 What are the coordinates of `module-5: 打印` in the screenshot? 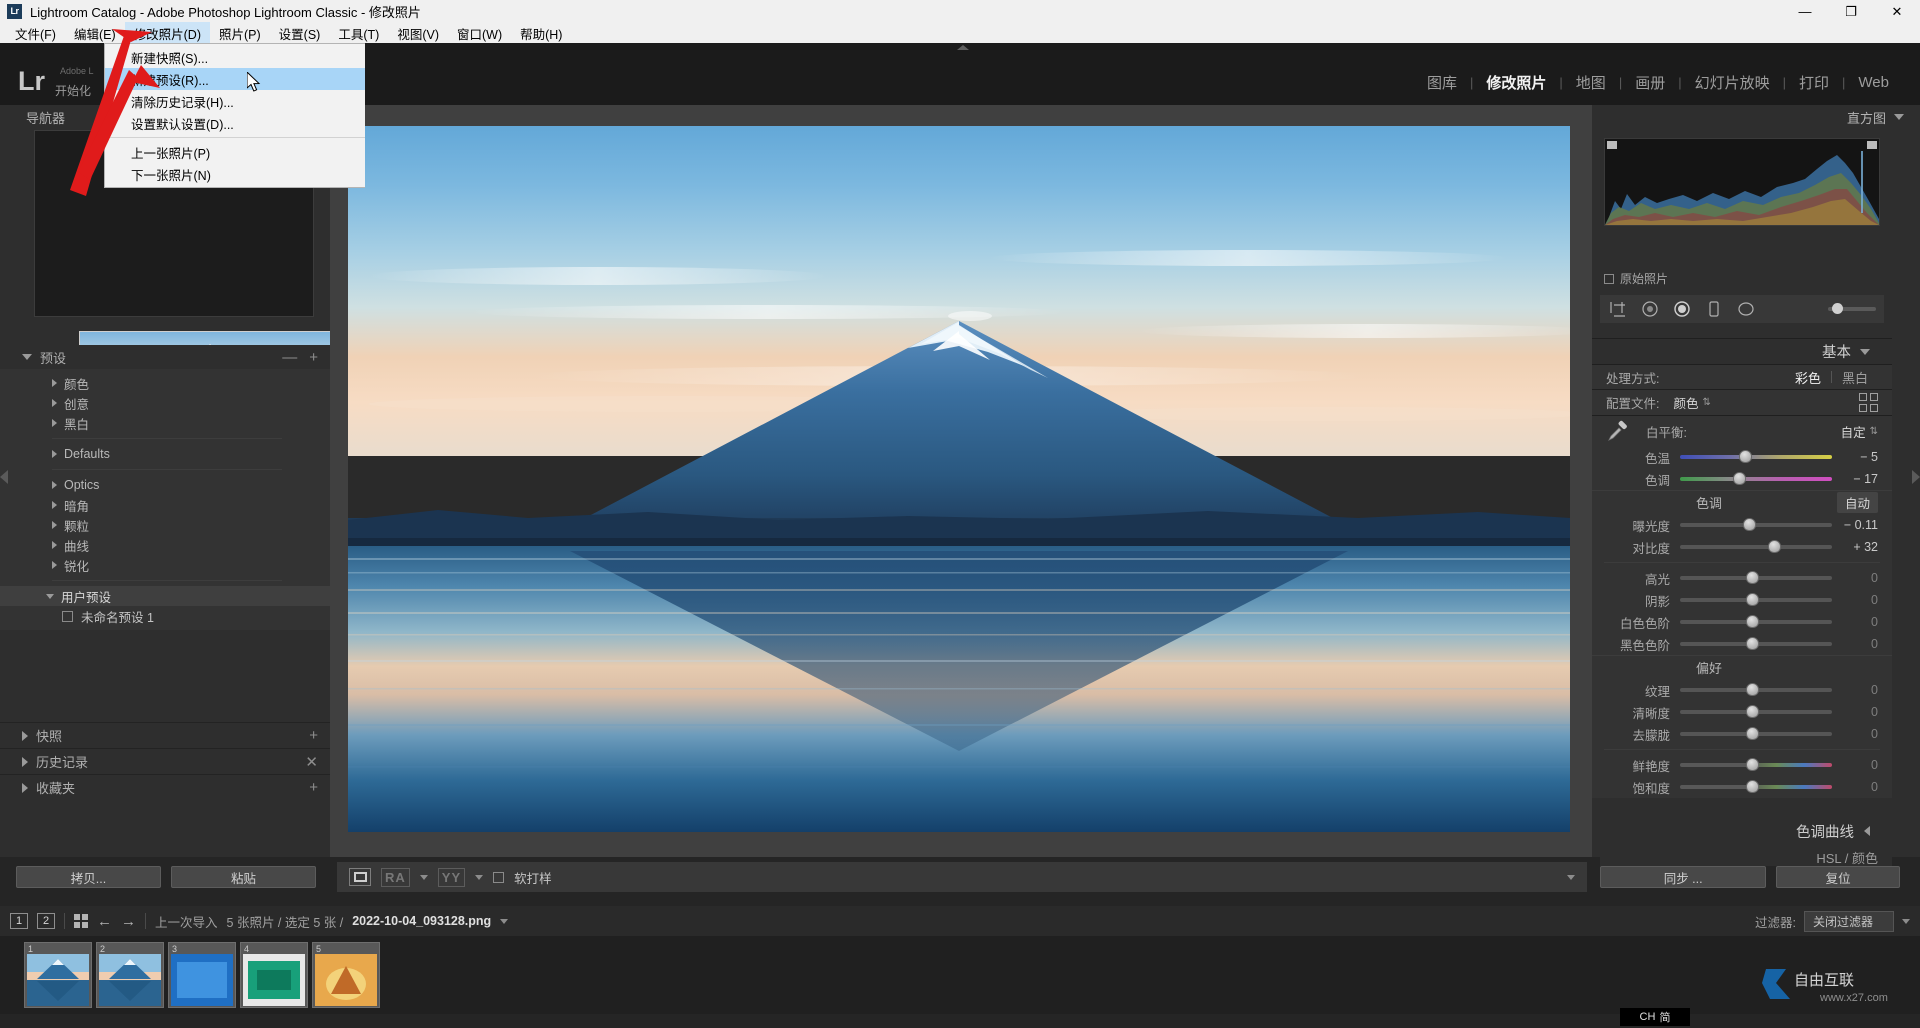 It's located at (1814, 82).